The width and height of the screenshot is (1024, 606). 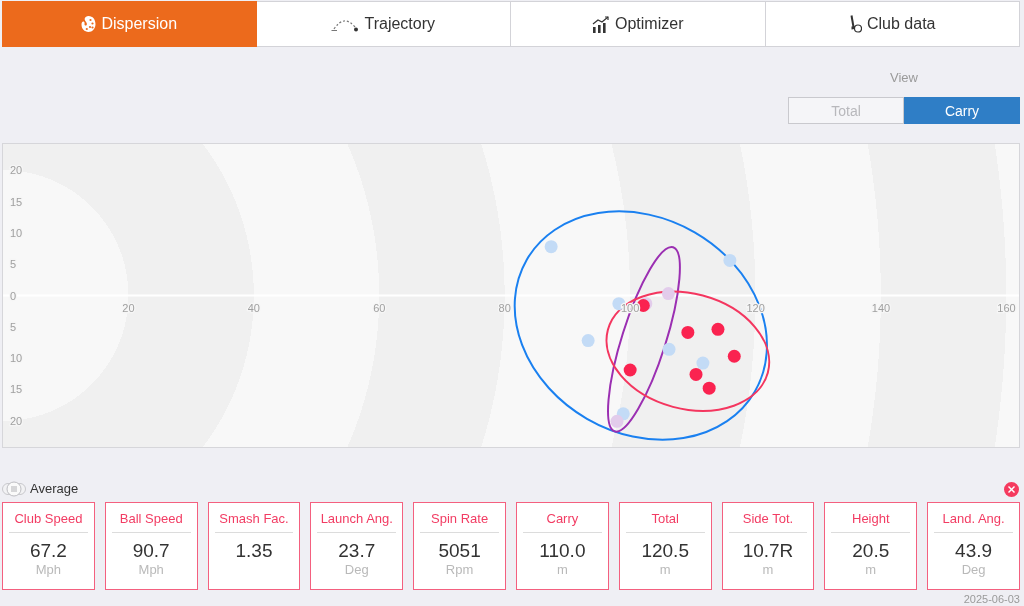 What do you see at coordinates (871, 519) in the screenshot?
I see `metric-title: Height` at bounding box center [871, 519].